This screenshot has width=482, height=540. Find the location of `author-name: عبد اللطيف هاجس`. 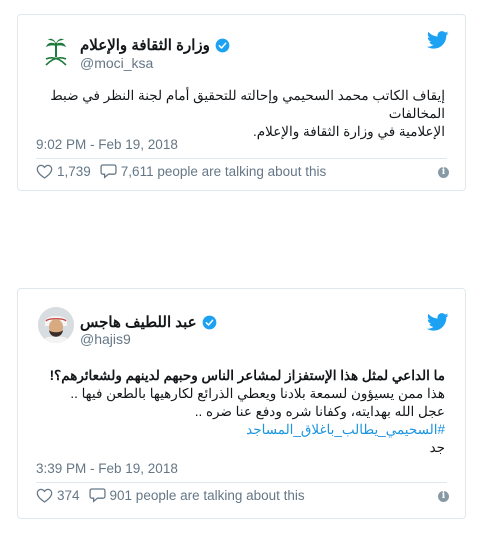

author-name: عبد اللطيف هاجس is located at coordinates (138, 322).